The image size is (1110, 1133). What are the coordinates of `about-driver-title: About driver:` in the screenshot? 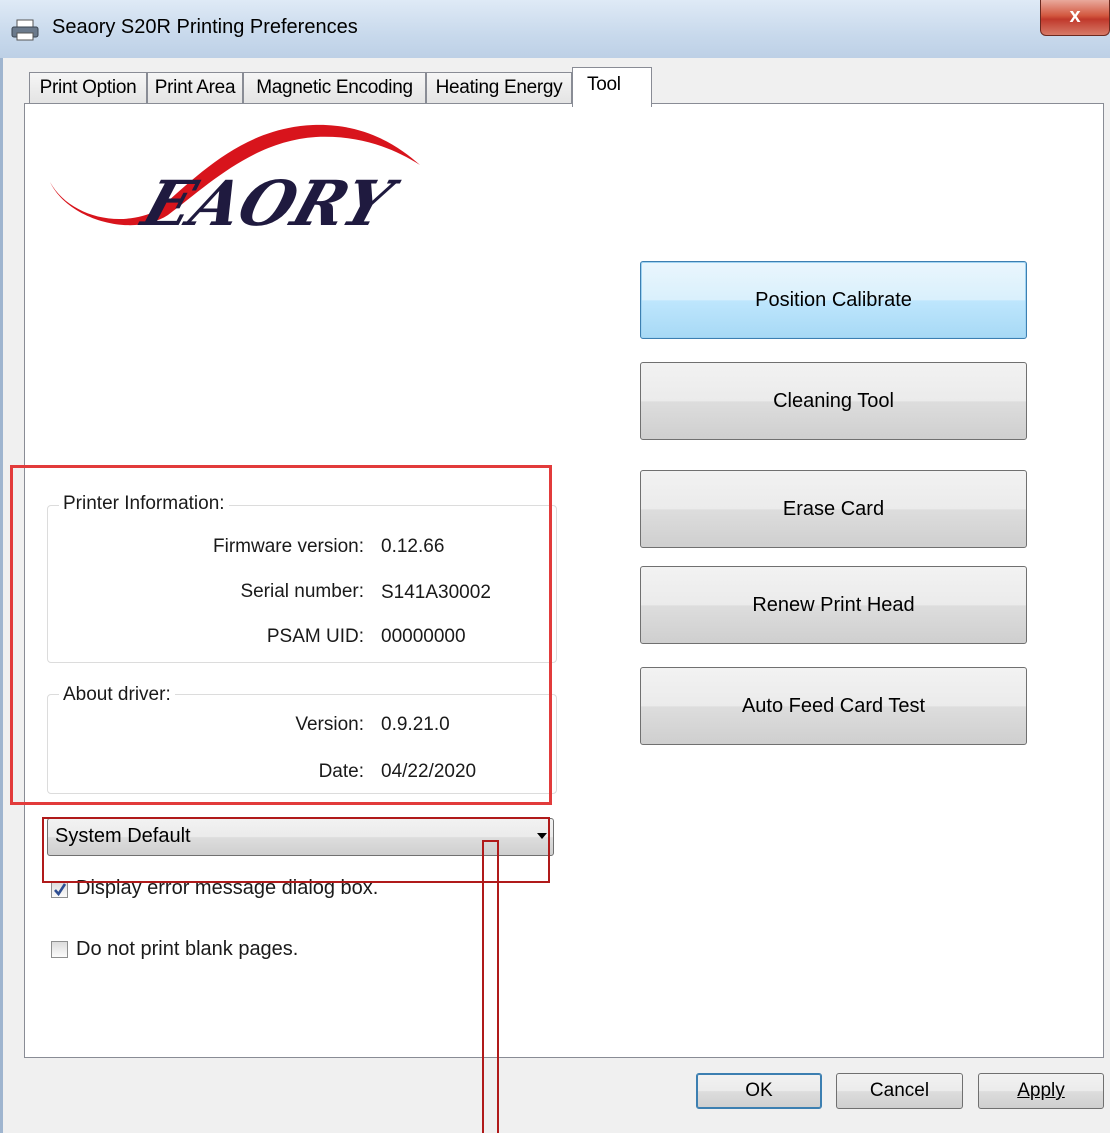 It's located at (117, 695).